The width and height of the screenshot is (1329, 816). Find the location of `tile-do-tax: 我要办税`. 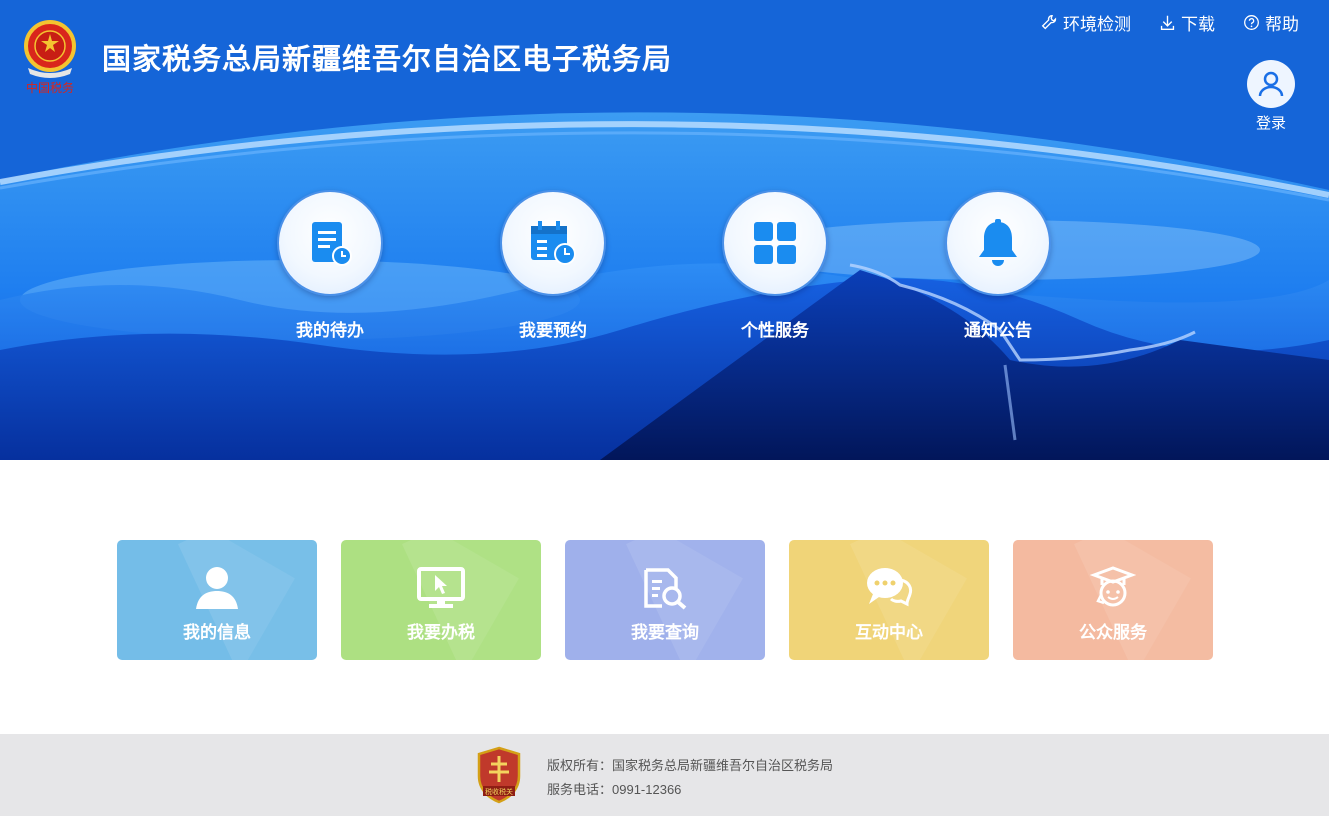

tile-do-tax: 我要办税 is located at coordinates (441, 600).